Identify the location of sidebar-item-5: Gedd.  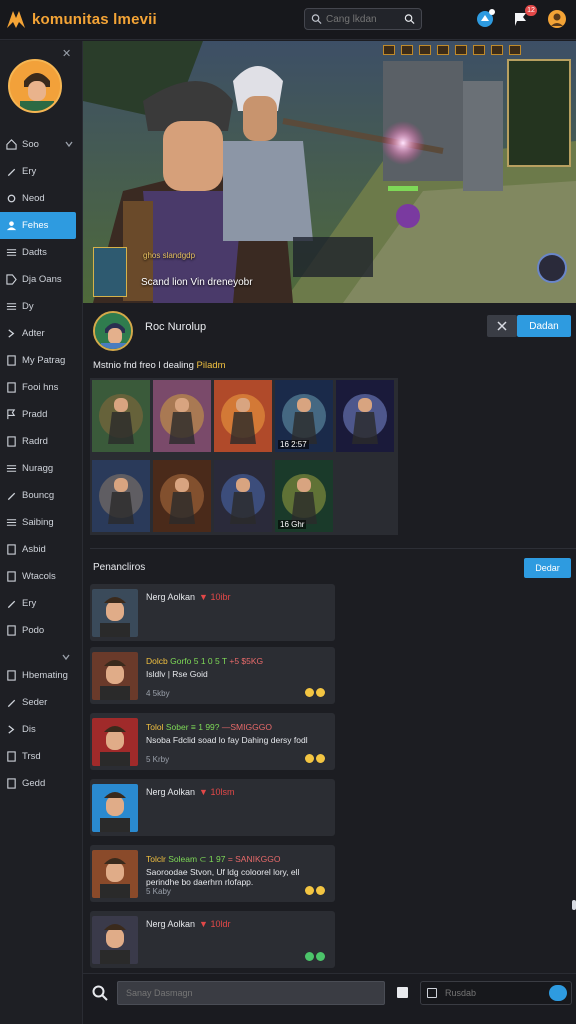
(41, 783).